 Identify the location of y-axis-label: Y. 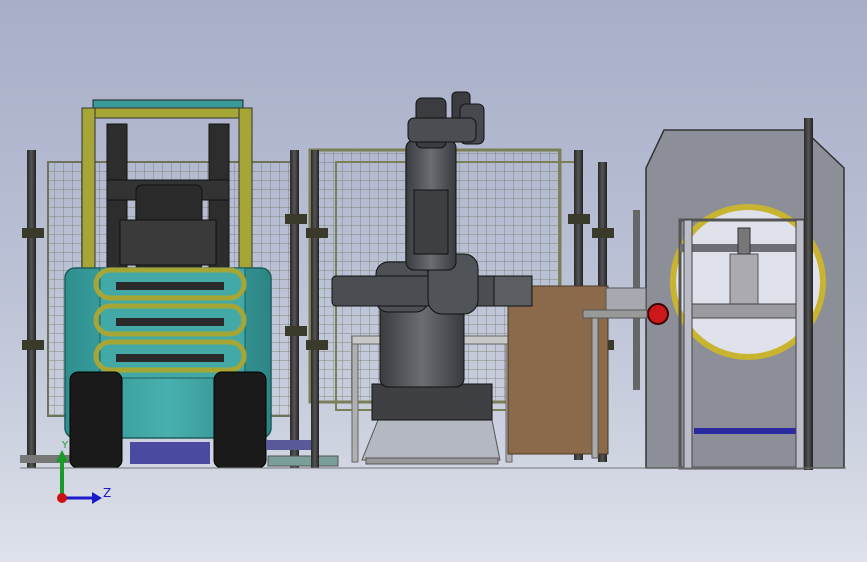
(65, 445).